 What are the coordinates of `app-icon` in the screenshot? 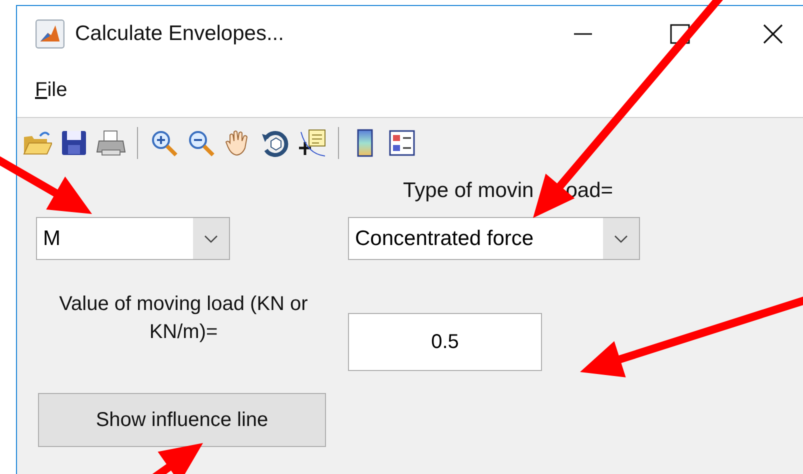 It's located at (50, 34).